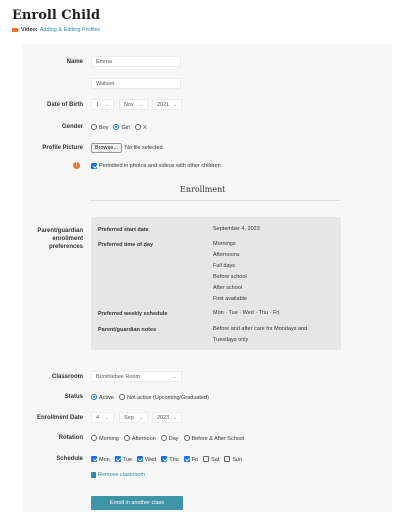 This screenshot has height=512, width=412. Describe the element at coordinates (72, 127) in the screenshot. I see `gender-label: Gender` at that location.